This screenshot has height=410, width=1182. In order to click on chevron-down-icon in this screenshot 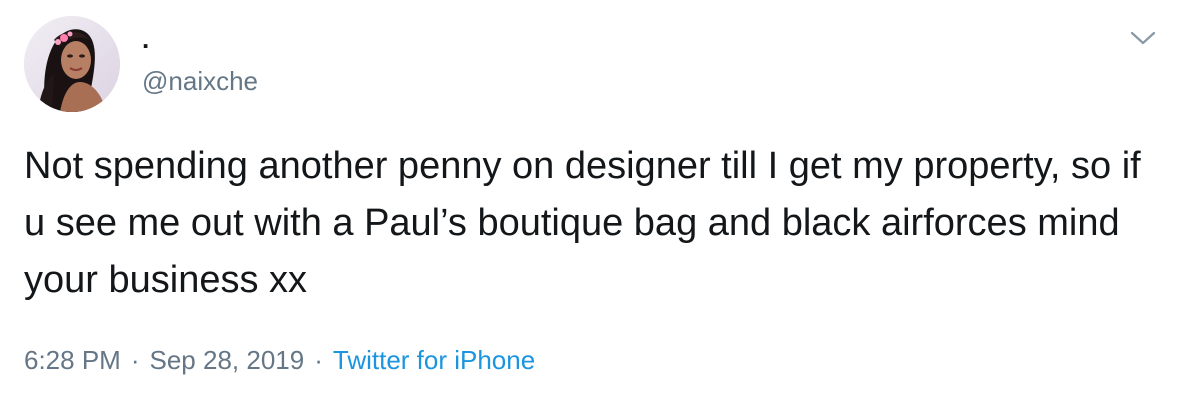, I will do `click(1143, 38)`.